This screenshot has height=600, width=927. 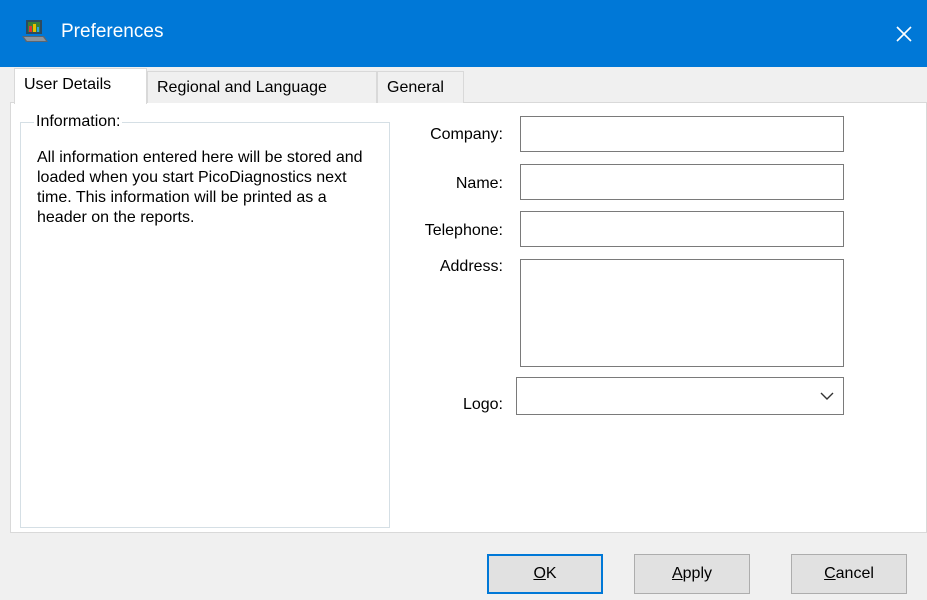 I want to click on name-label: Name:, so click(x=479, y=183).